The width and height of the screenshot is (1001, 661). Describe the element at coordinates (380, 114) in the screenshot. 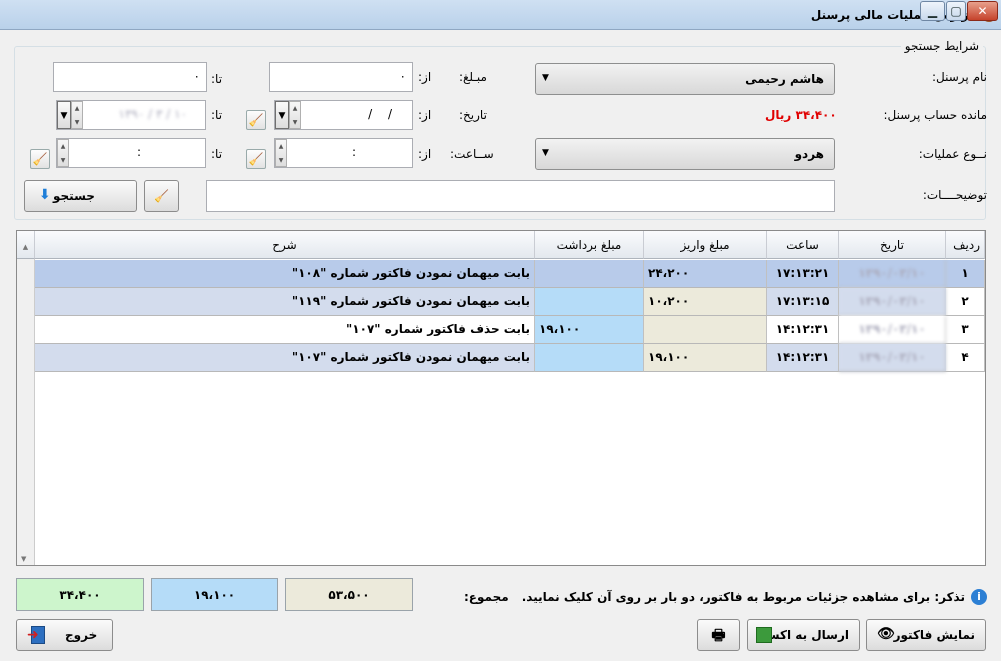

I see `date-from-value: / /` at that location.